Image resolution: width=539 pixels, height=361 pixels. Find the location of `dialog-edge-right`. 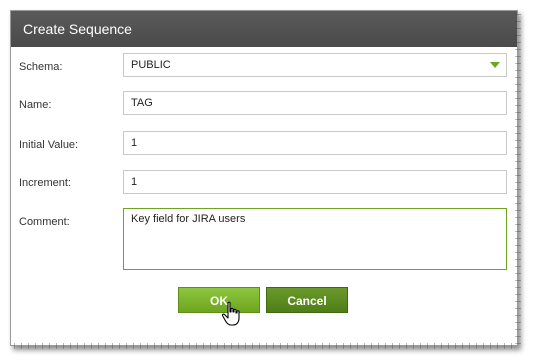

dialog-edge-right is located at coordinates (518, 178).